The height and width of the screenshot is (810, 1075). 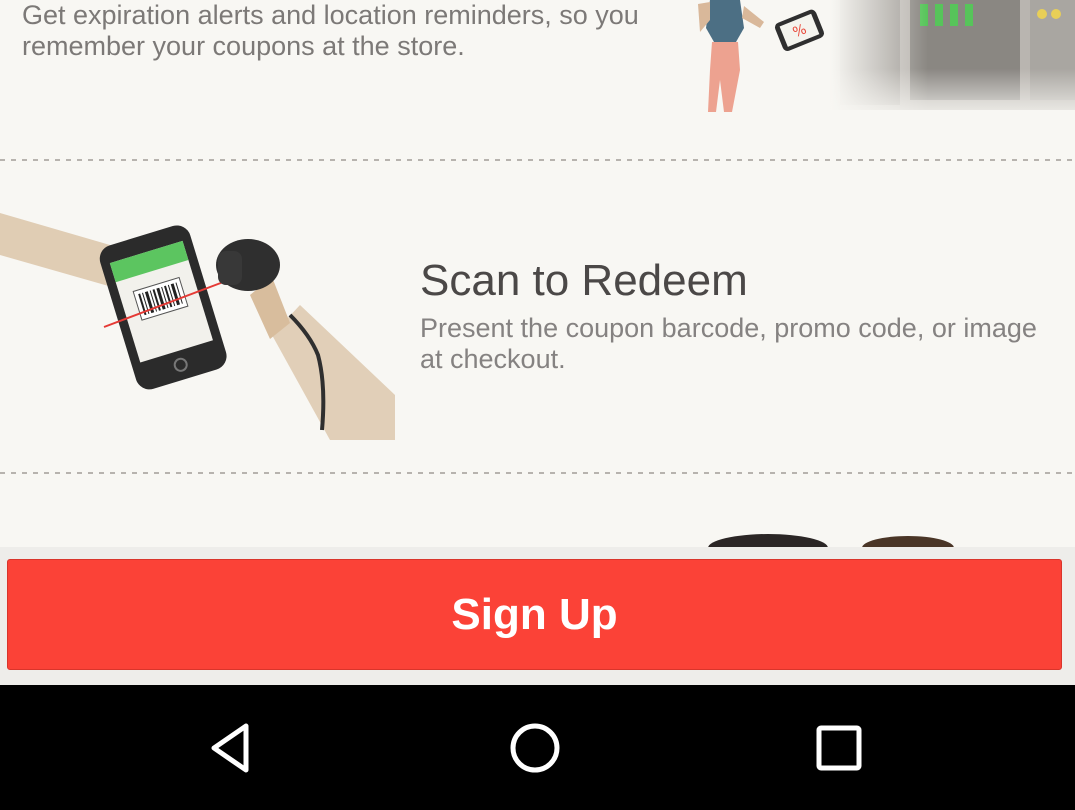 I want to click on recents-button, so click(x=839, y=748).